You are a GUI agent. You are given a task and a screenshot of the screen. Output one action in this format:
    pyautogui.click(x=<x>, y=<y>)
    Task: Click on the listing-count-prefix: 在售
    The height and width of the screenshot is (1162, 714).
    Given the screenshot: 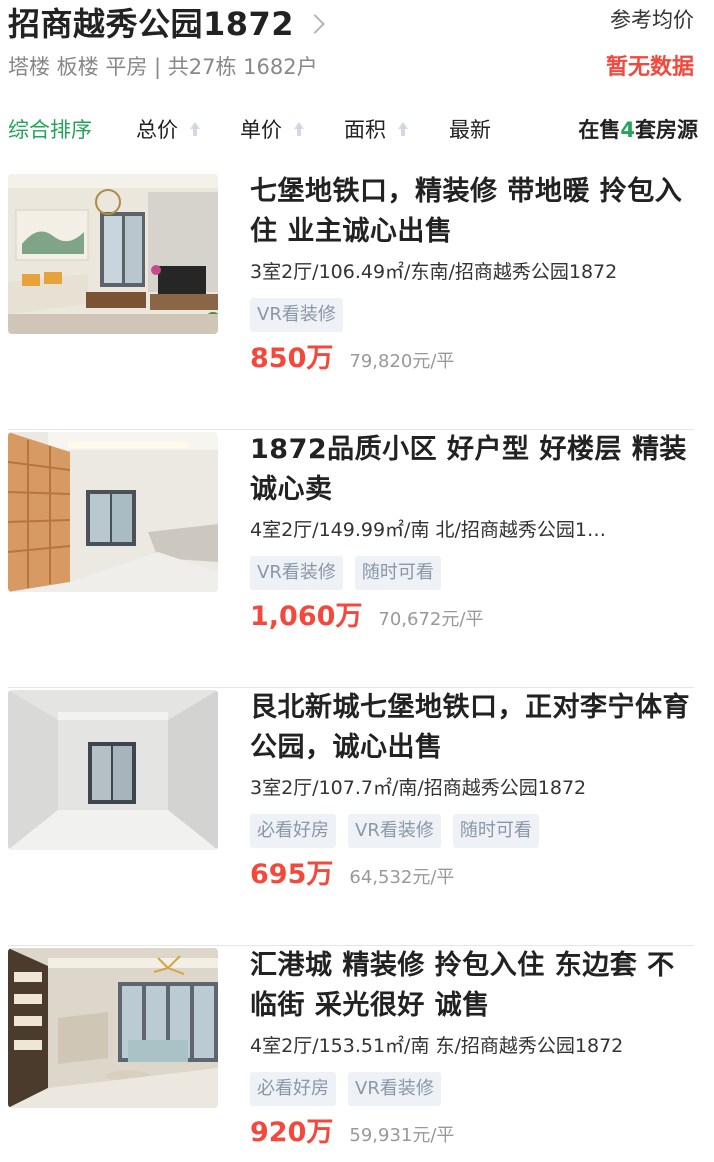 What is the action you would take?
    pyautogui.click(x=599, y=130)
    